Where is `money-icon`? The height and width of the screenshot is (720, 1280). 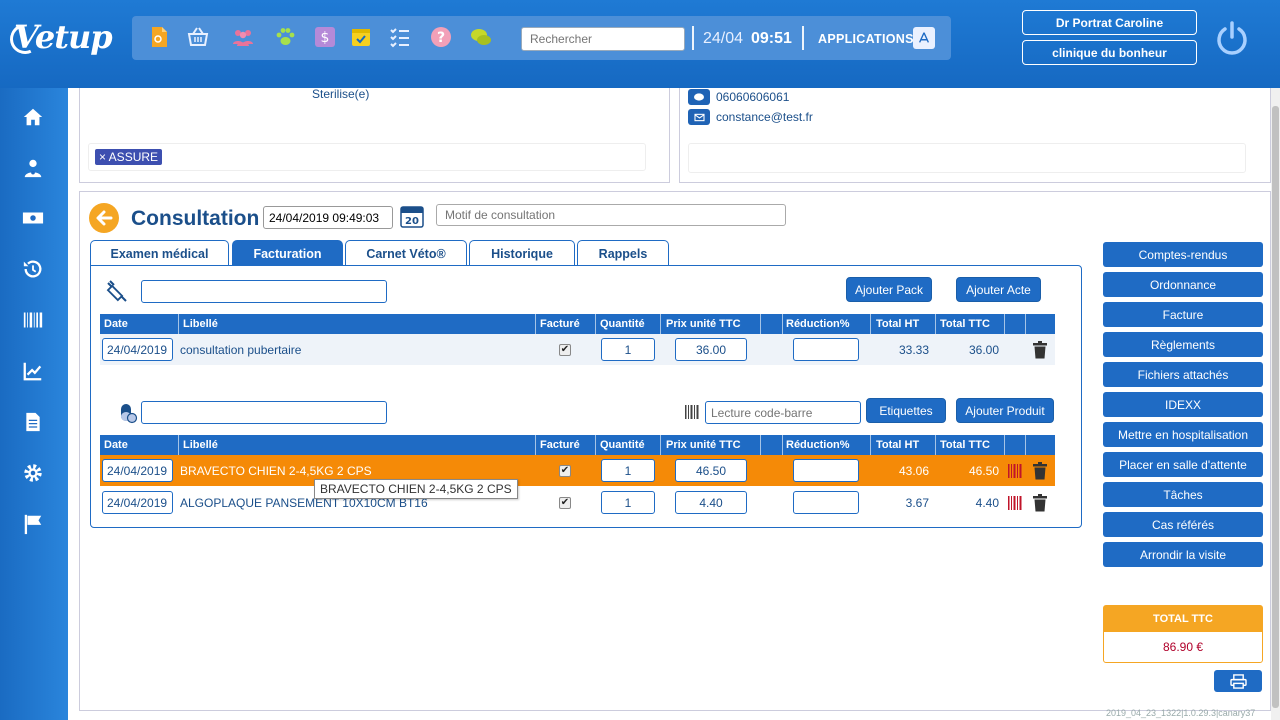
money-icon is located at coordinates (33, 218).